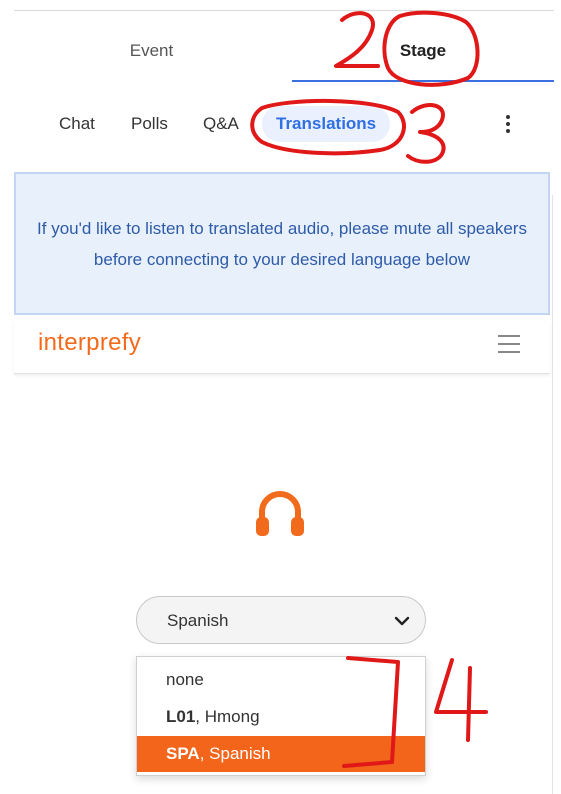  Describe the element at coordinates (402, 621) in the screenshot. I see `chevron-down-icon` at that location.